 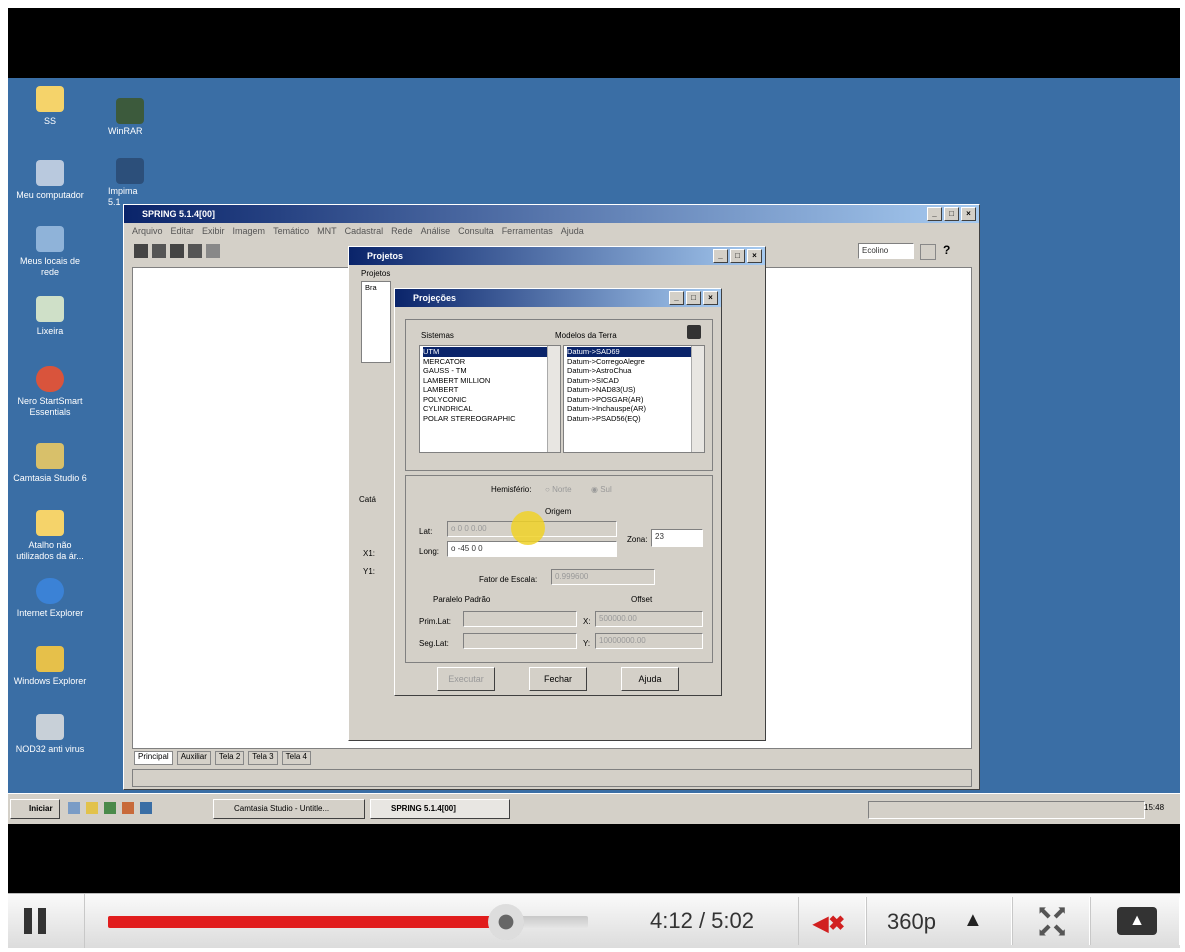 I want to click on desktop-icon-windows-explorer: Windows Explorer, so click(x=50, y=666).